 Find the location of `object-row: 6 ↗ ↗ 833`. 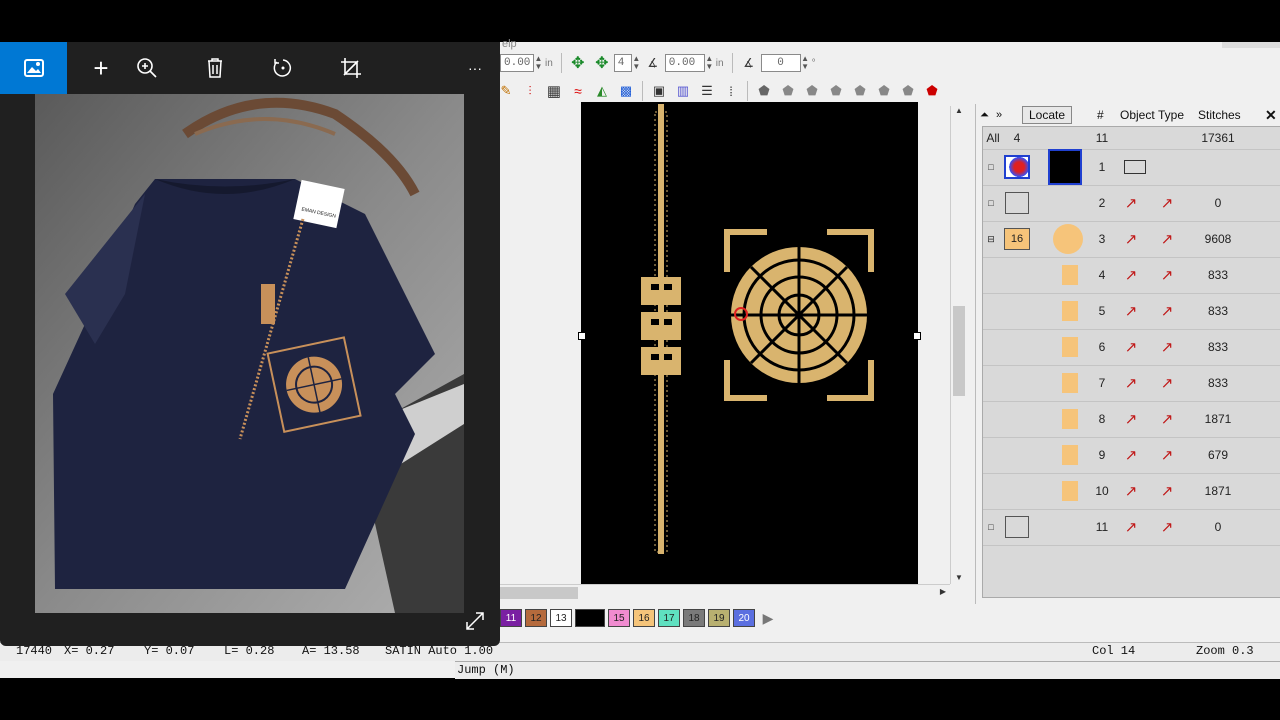

object-row: 6 ↗ ↗ 833 is located at coordinates (1131, 347).